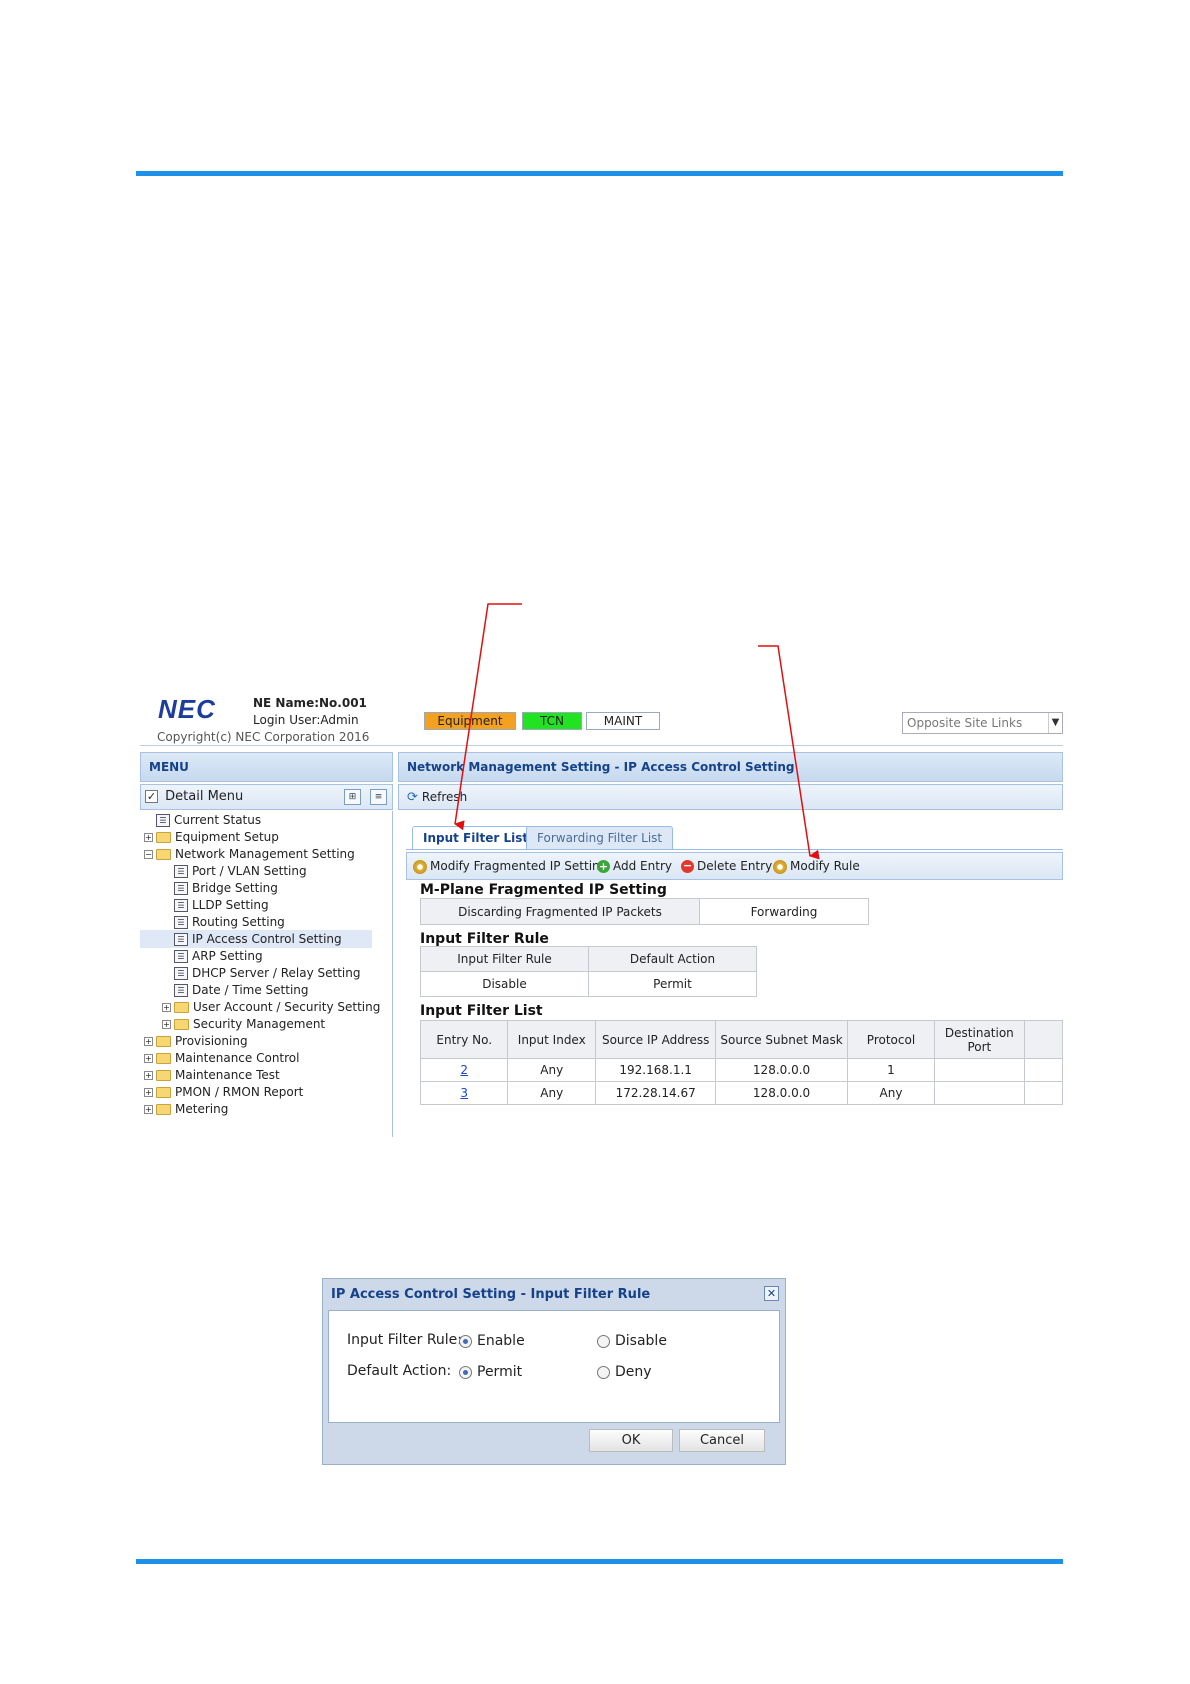 This screenshot has height=1684, width=1190. Describe the element at coordinates (187, 709) in the screenshot. I see `nec-logo: NEC` at that location.